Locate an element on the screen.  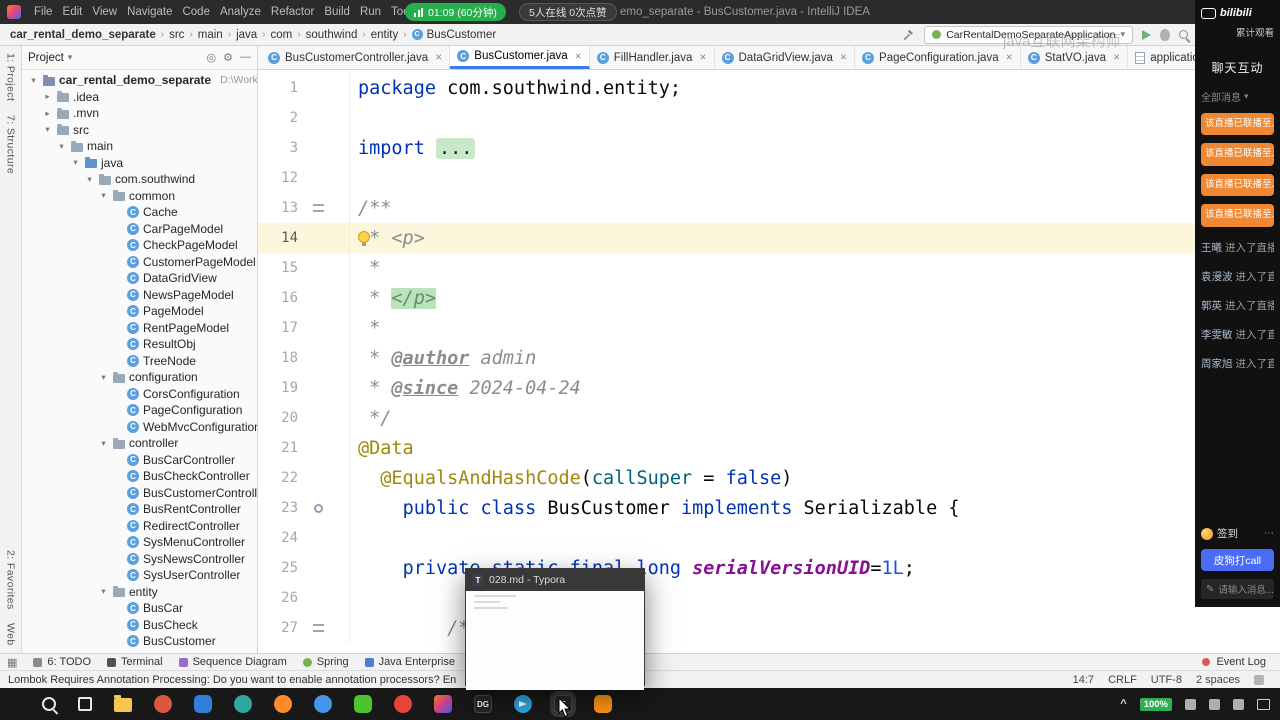
code-line-15: 15 * is located at coordinates (769, 268).